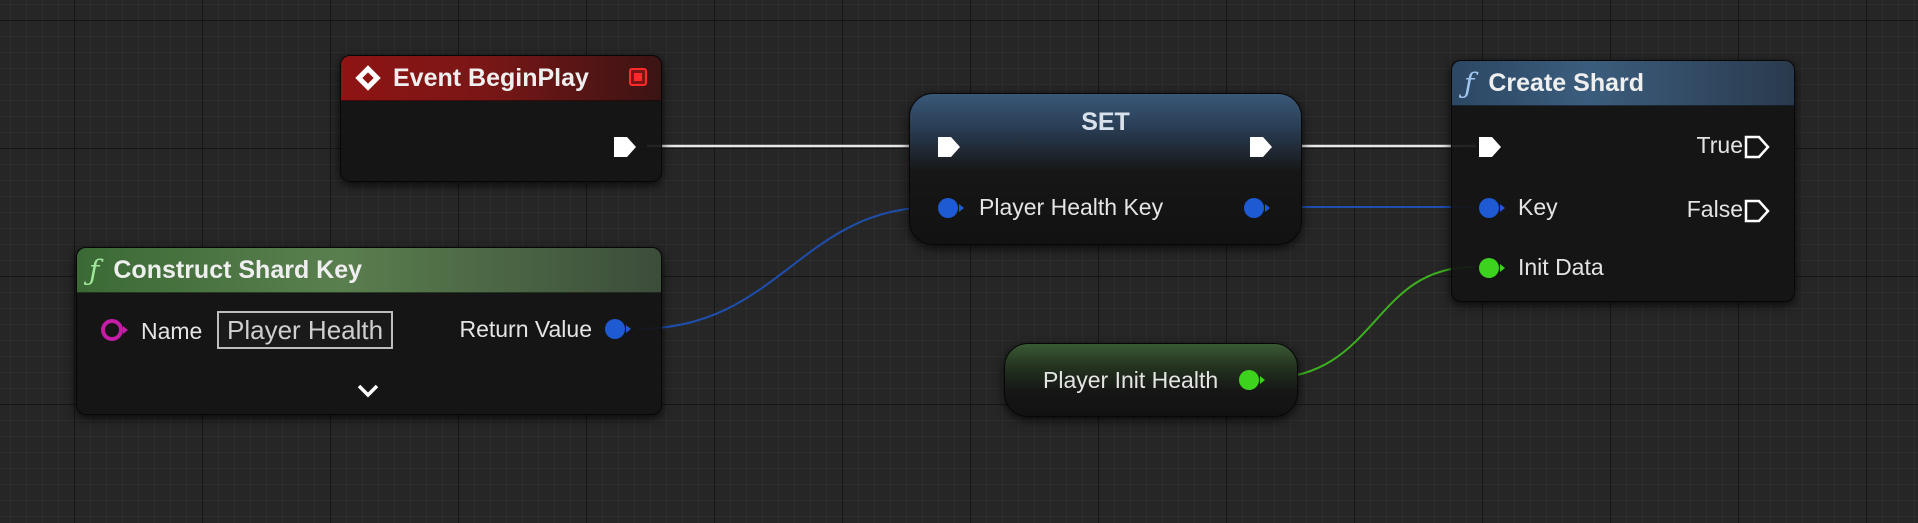  I want to click on key-in-pin, so click(1492, 208).